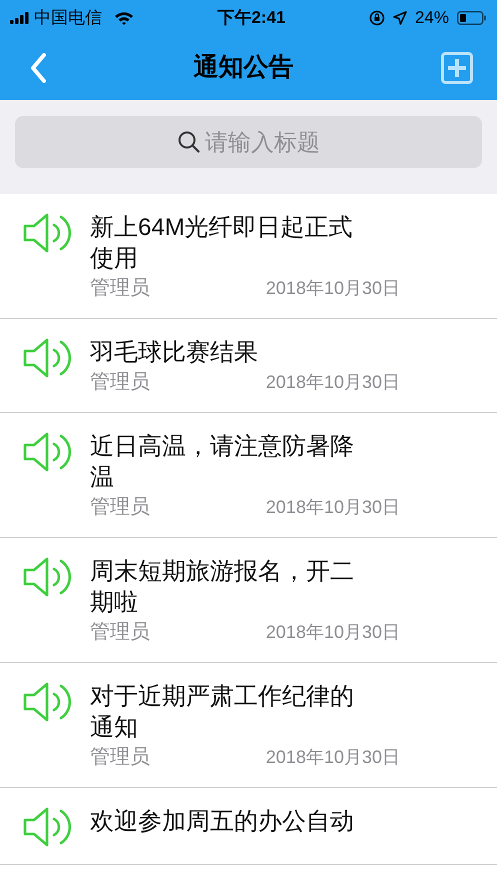 This screenshot has height=883, width=497. What do you see at coordinates (68, 18) in the screenshot?
I see `carrier-name: 中国电信` at bounding box center [68, 18].